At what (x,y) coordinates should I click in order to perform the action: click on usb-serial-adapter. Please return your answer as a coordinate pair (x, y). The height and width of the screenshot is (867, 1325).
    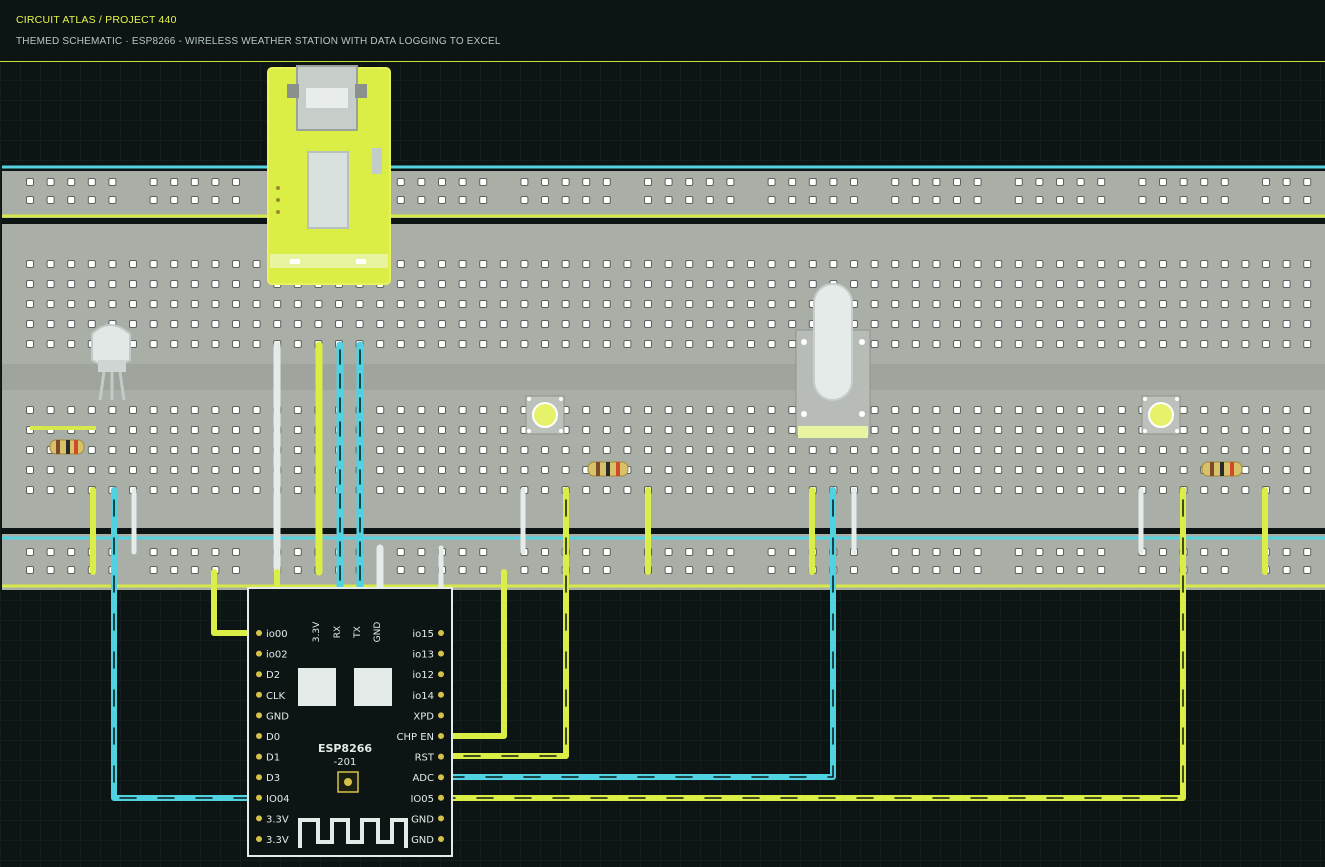
    Looking at the image, I should click on (329, 175).